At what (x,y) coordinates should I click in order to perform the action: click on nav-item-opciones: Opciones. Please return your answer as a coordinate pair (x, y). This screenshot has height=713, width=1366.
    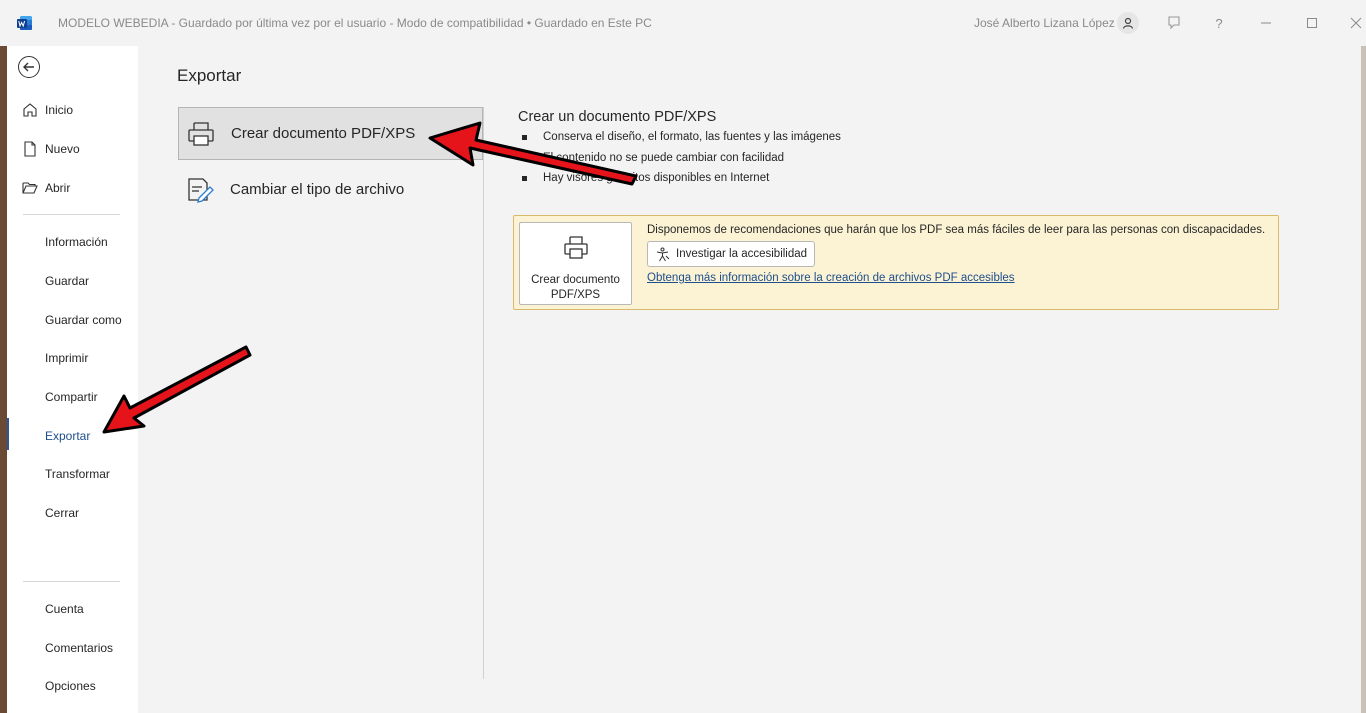
    Looking at the image, I should click on (72, 686).